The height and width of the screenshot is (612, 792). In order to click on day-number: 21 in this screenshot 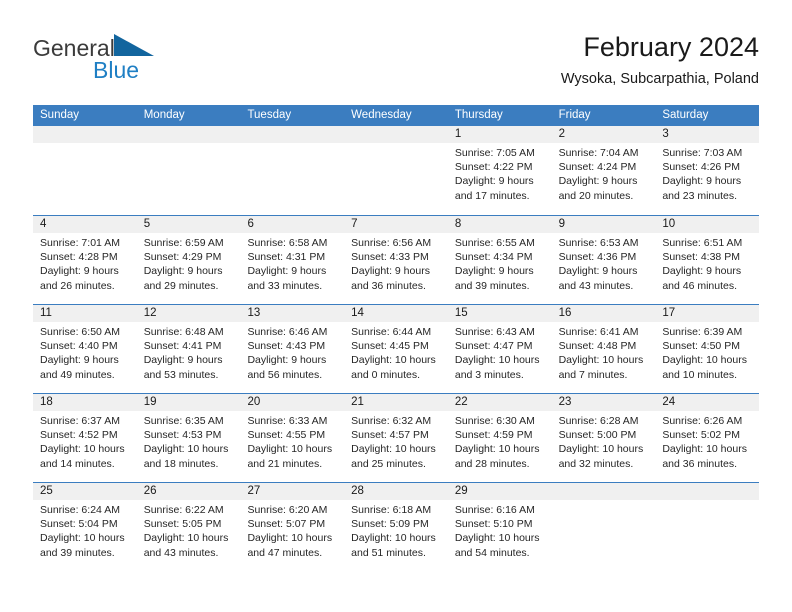, I will do `click(396, 402)`.